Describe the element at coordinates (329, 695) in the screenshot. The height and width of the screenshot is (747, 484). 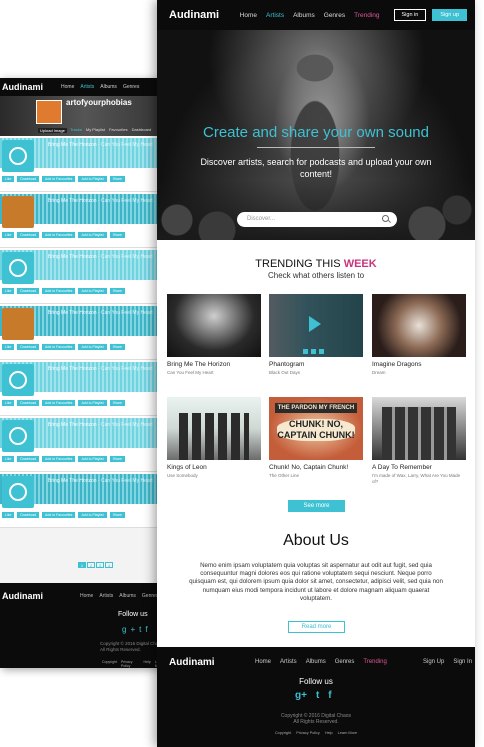
I see `facebook-icon: f` at that location.